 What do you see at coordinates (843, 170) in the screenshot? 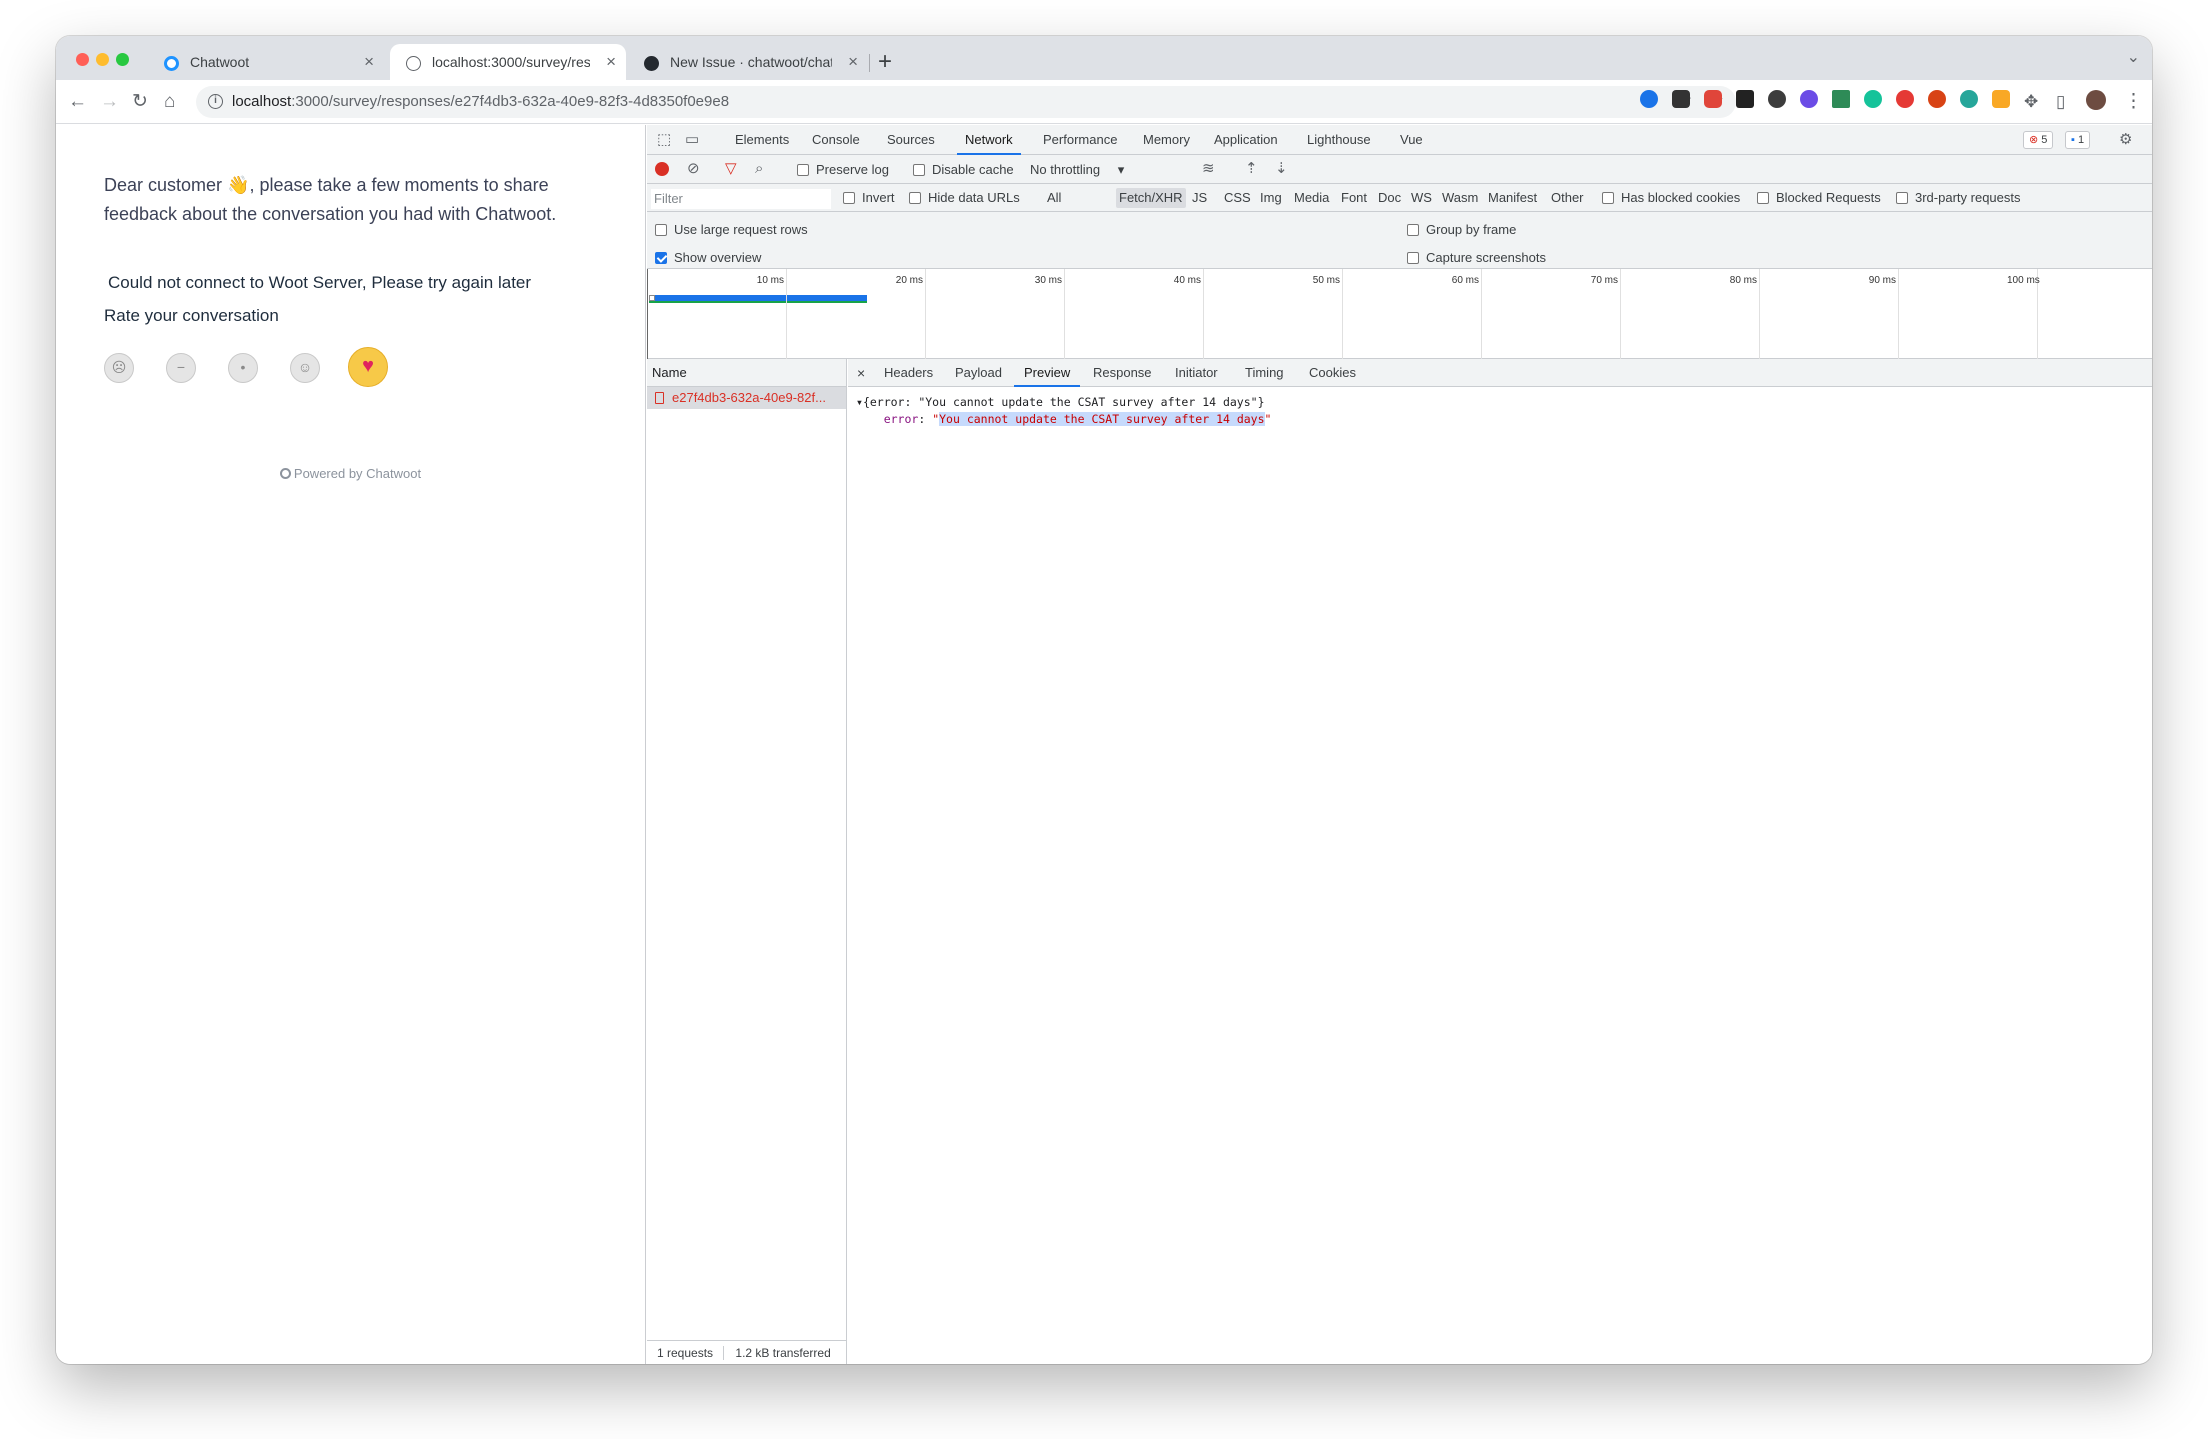
I see `preserve-log-checkbox: Preserve log` at bounding box center [843, 170].